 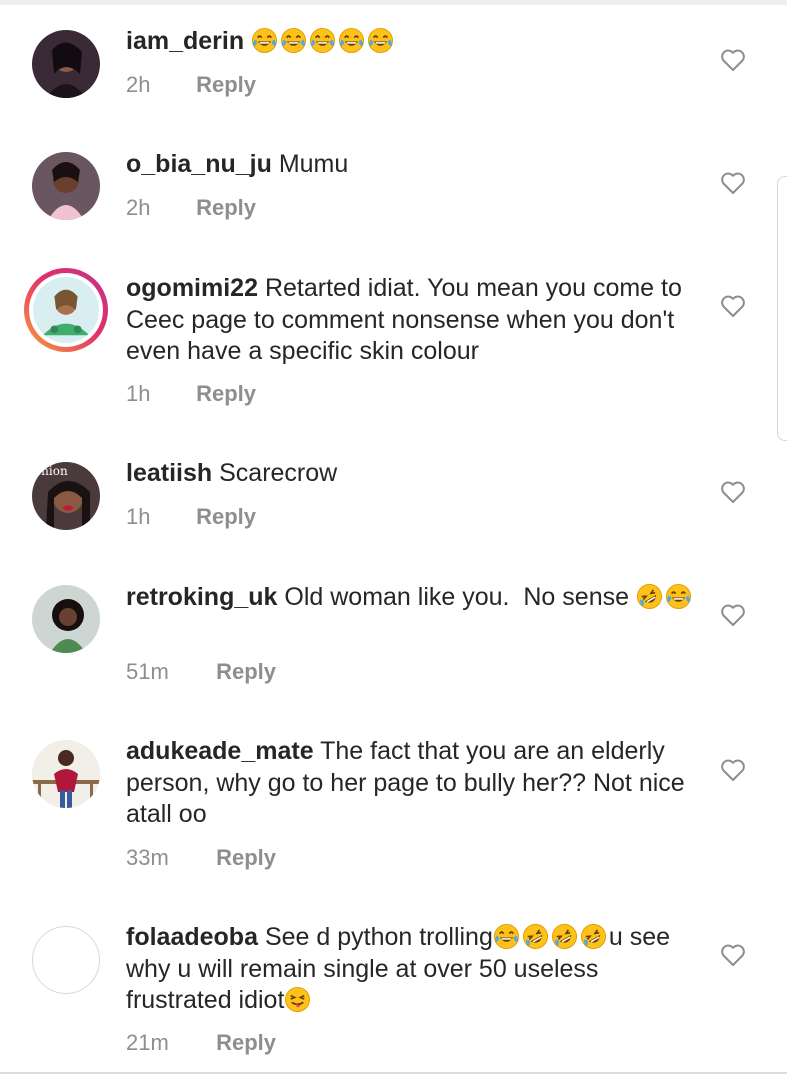 What do you see at coordinates (416, 42) in the screenshot?
I see `comment-text: iam_derin` at bounding box center [416, 42].